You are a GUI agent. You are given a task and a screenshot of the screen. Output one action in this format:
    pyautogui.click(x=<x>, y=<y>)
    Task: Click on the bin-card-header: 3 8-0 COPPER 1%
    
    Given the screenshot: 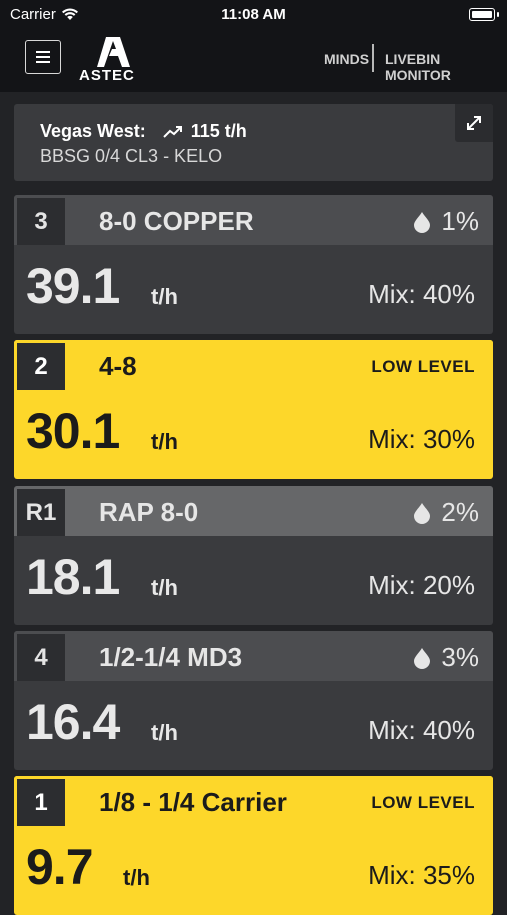 What is the action you would take?
    pyautogui.click(x=253, y=220)
    